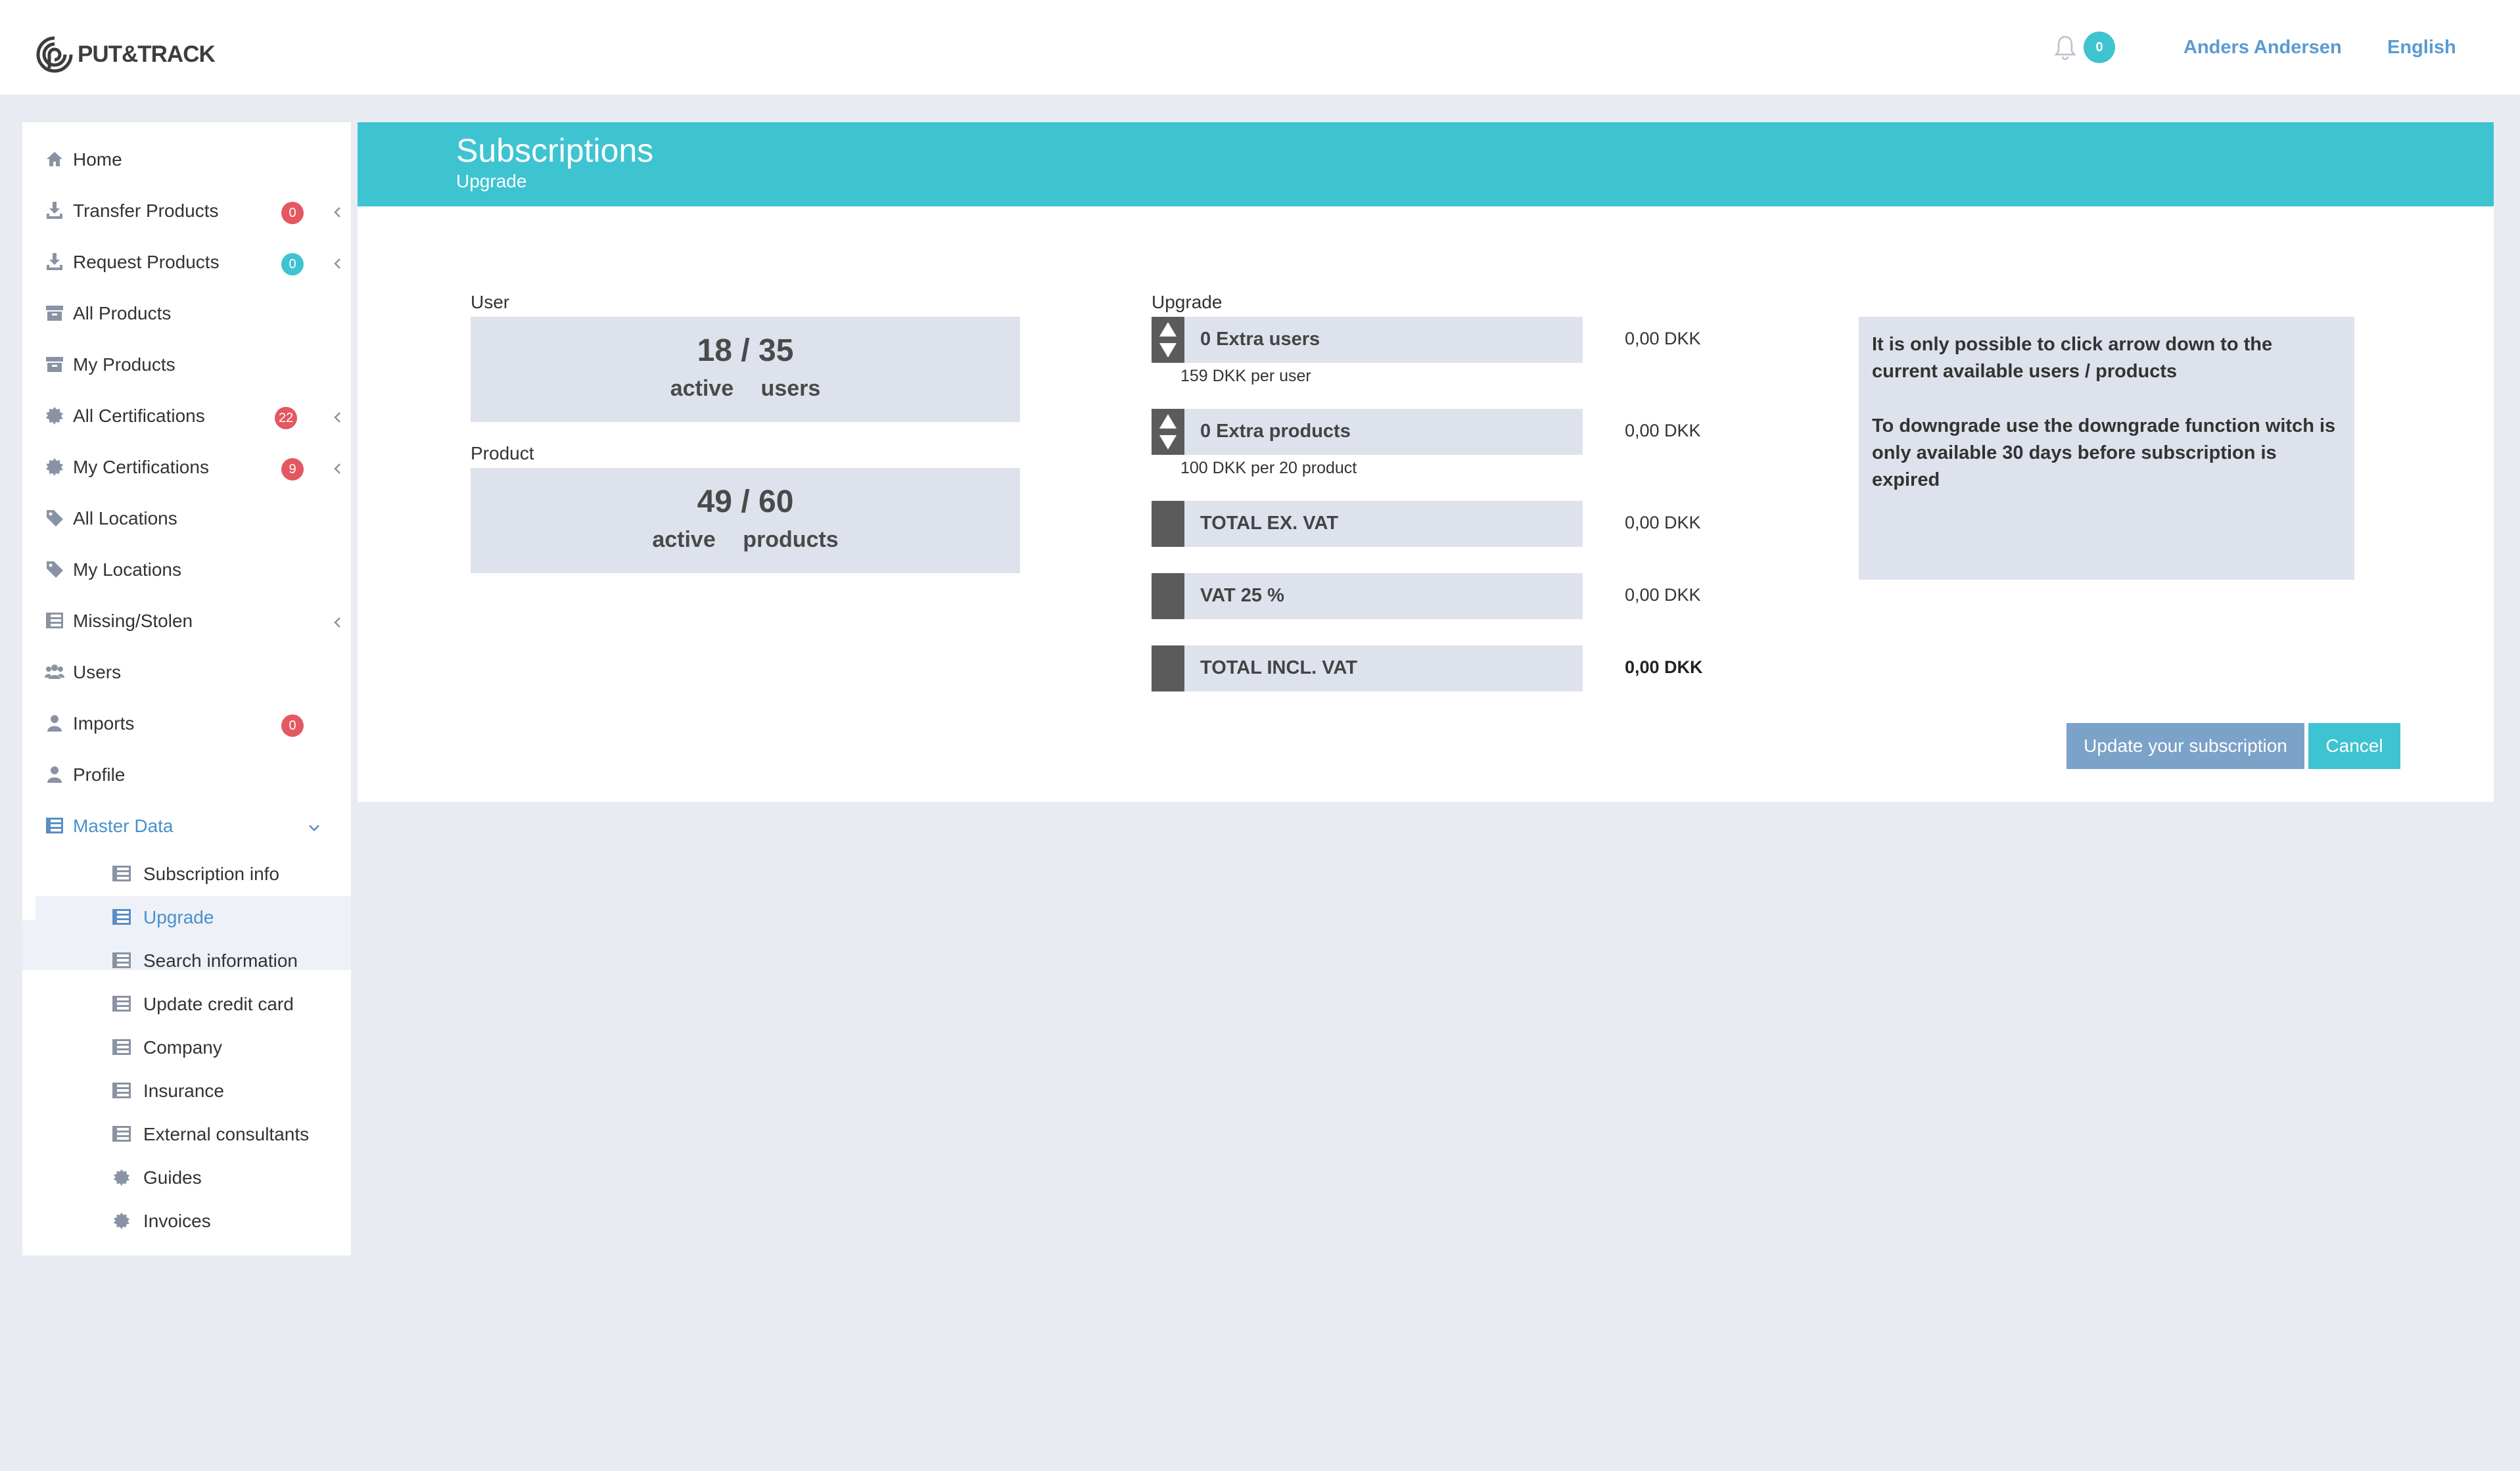 The height and width of the screenshot is (1471, 2520). Describe the element at coordinates (193, 1091) in the screenshot. I see `subnav-insurance: Insurance` at that location.